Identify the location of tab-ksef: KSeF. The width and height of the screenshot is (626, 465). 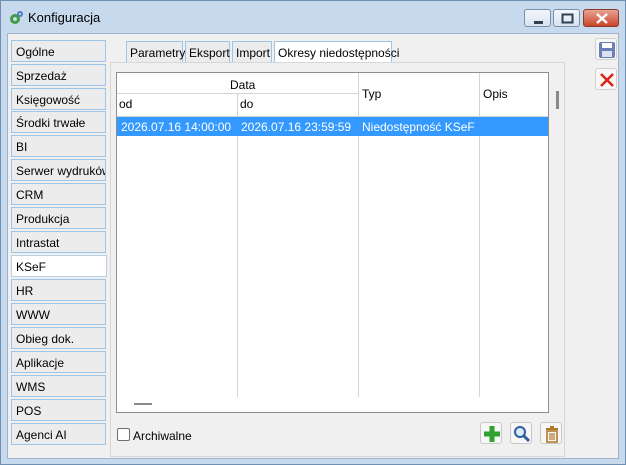
(59, 266).